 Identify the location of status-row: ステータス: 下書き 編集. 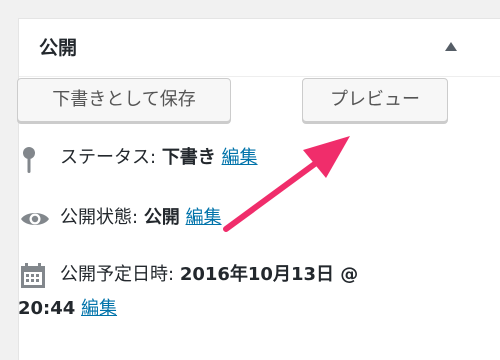
(250, 160).